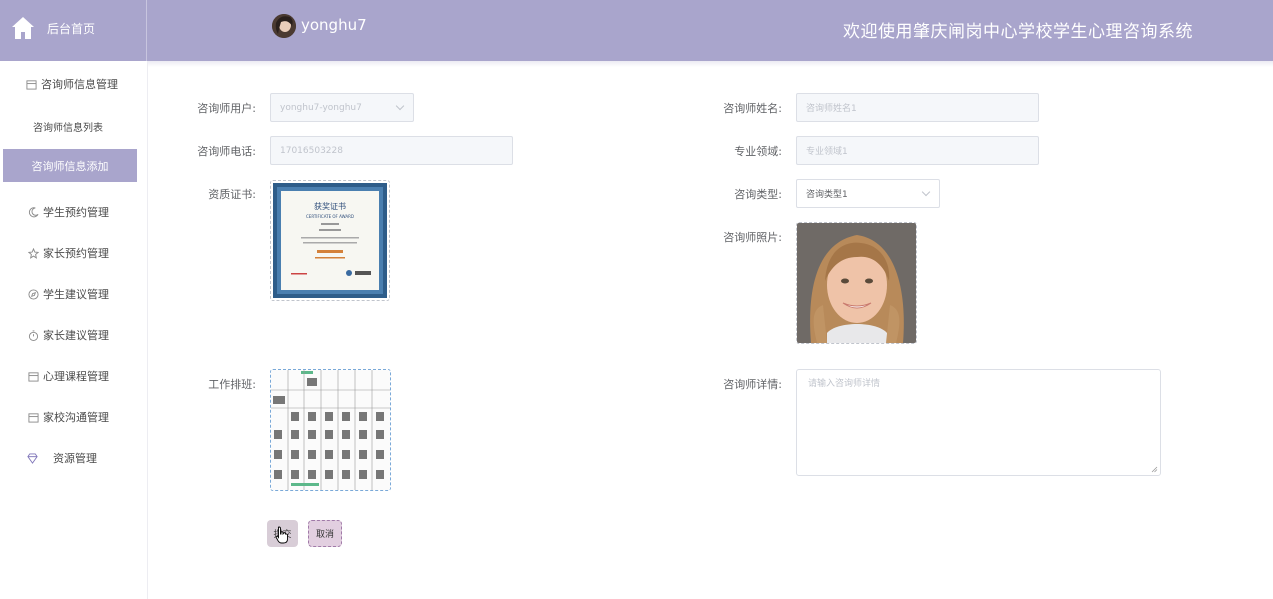 This screenshot has width=1273, height=599. Describe the element at coordinates (868, 193) in the screenshot. I see `consult-type-select: 咨询类型1` at that location.